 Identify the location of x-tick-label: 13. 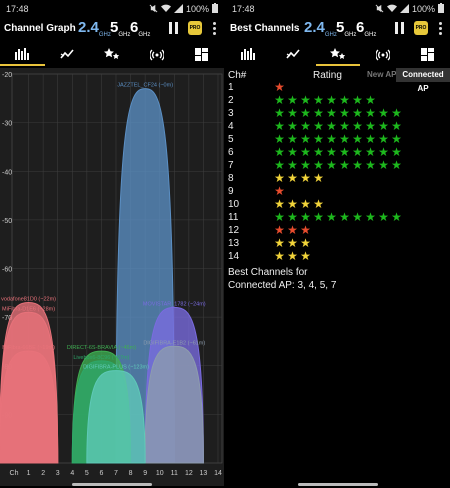
(204, 473).